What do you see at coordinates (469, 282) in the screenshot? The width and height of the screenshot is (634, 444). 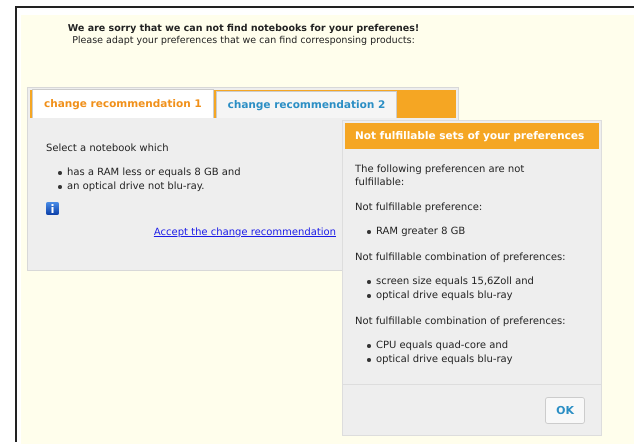 I see `preference-item: screen size equals 15,6Zoll and` at bounding box center [469, 282].